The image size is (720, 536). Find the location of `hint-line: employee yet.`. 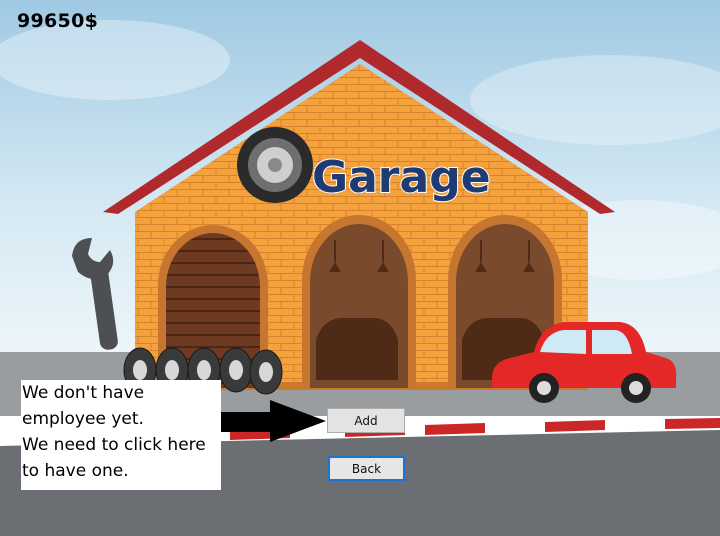

hint-line: employee yet. is located at coordinates (83, 419).